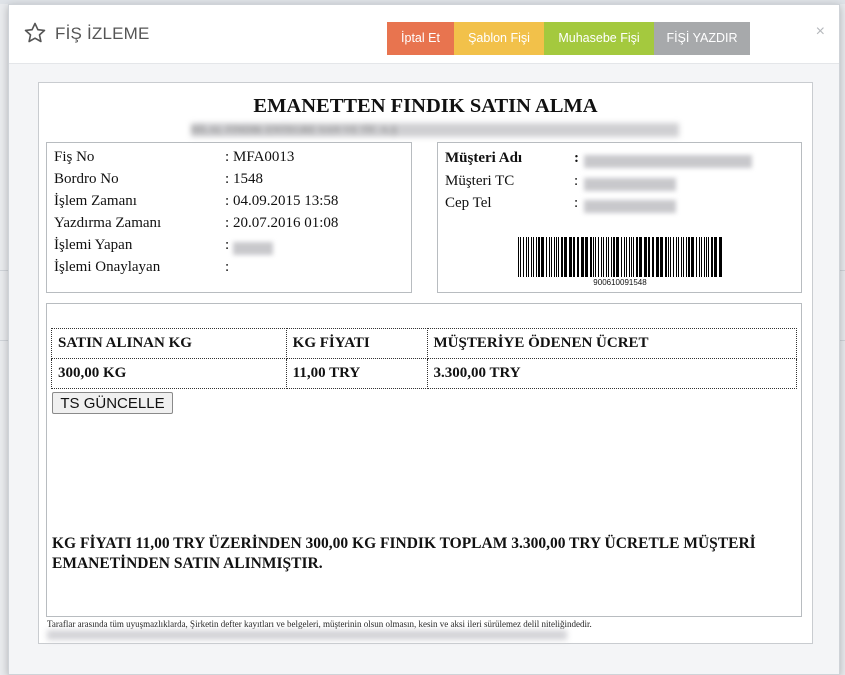 This screenshot has width=845, height=675. Describe the element at coordinates (93, 245) in the screenshot. I see `info-label: İşlemi Yapan` at that location.